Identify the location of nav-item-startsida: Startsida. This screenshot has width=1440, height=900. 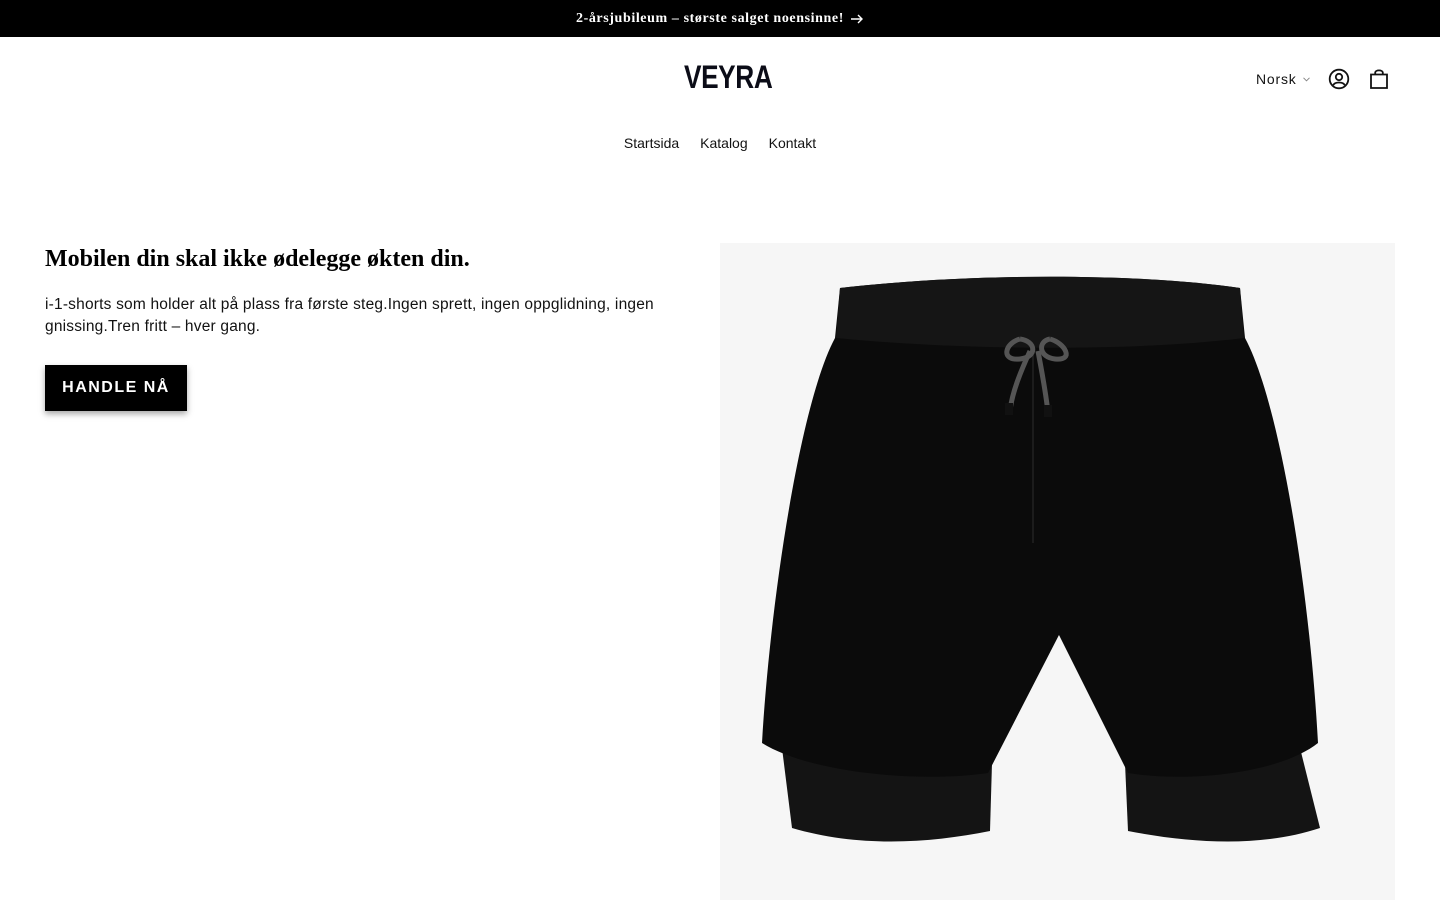
(651, 143).